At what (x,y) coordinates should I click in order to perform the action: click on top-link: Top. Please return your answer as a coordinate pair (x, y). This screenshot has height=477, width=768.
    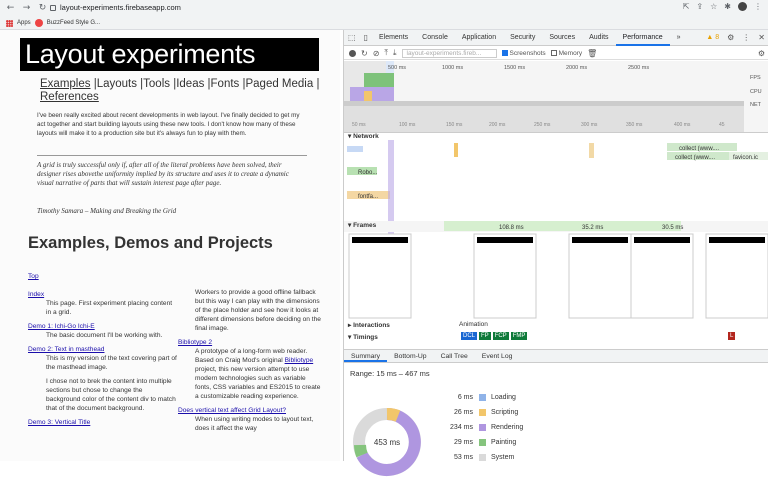
    Looking at the image, I should click on (103, 276).